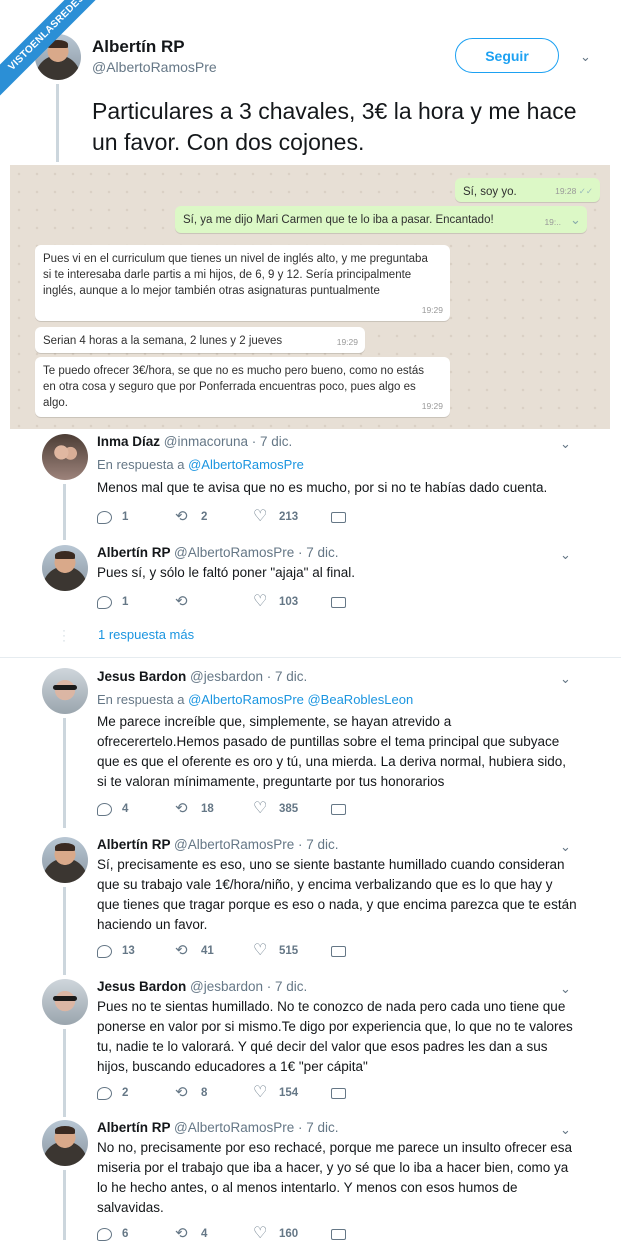  I want to click on chat-bubble-outgoing: Sí, soy yo. 19:28 ✓✓, so click(527, 190).